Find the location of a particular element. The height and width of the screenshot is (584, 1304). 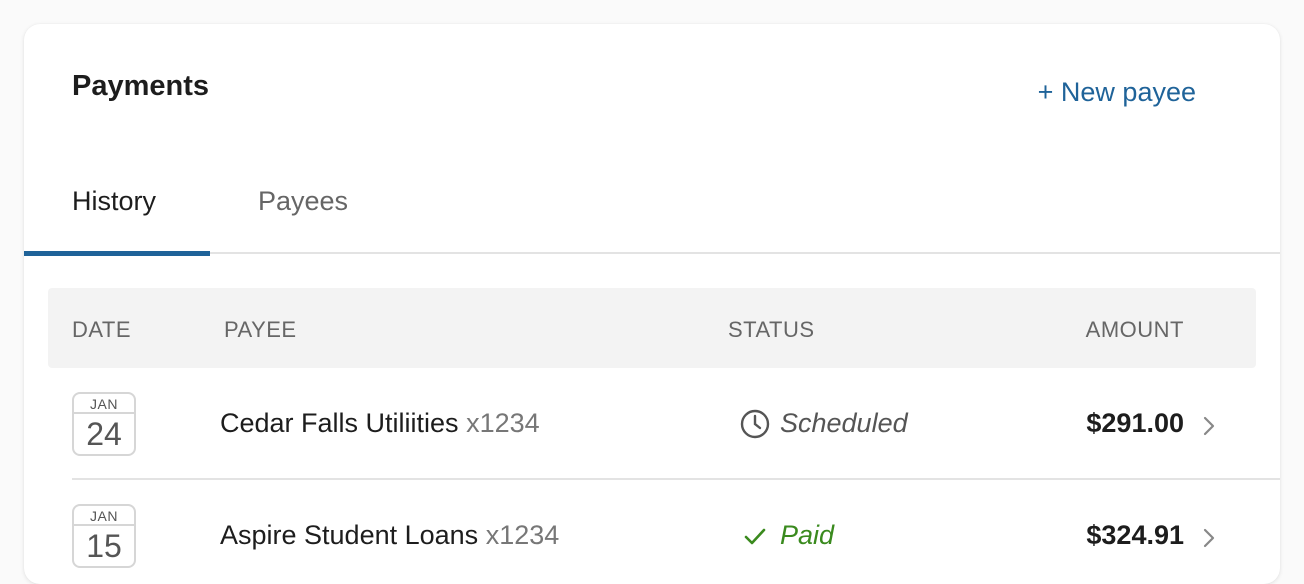

date-calendar-badge: JAN 24 is located at coordinates (104, 424).